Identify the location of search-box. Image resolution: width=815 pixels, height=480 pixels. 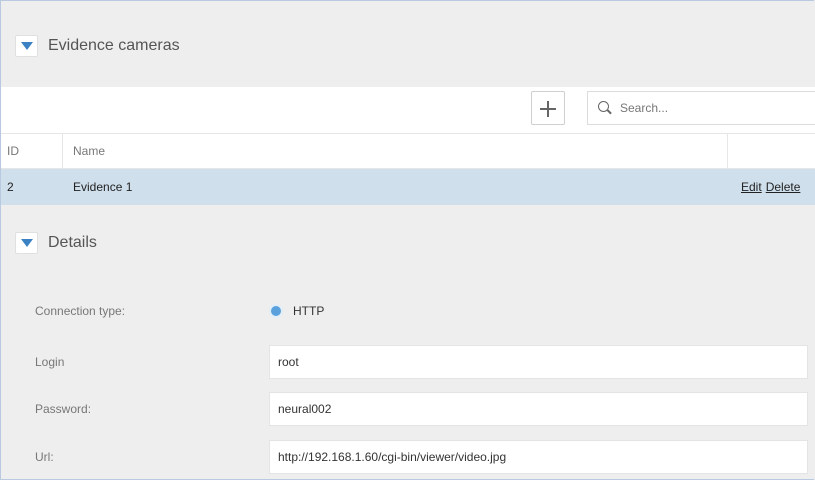
(701, 108).